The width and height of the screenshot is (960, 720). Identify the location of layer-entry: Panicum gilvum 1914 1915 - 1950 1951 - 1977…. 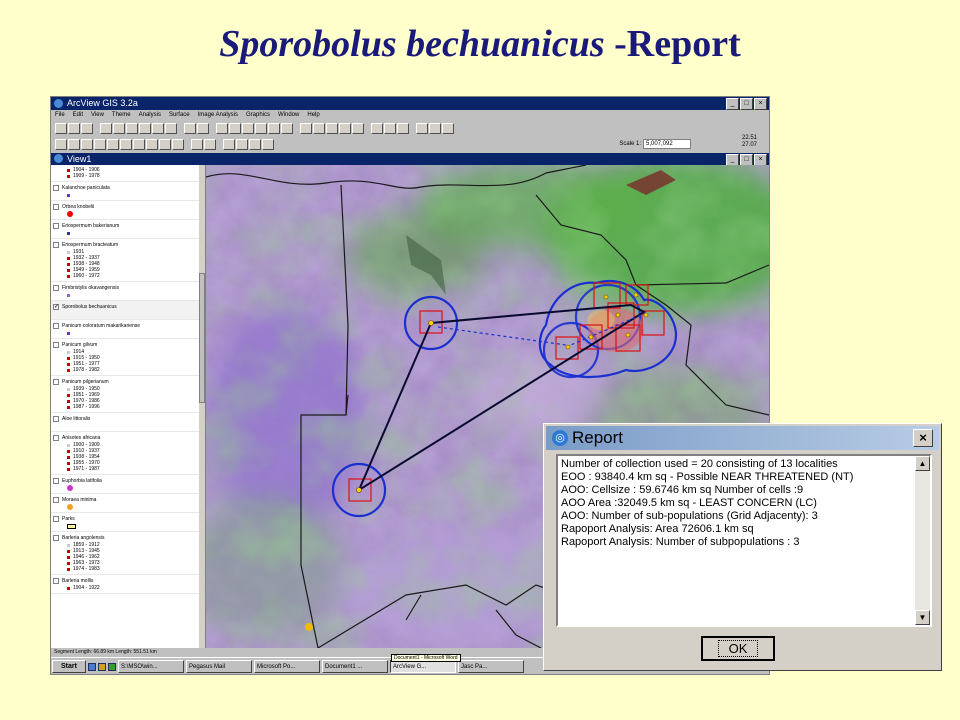
(128, 357).